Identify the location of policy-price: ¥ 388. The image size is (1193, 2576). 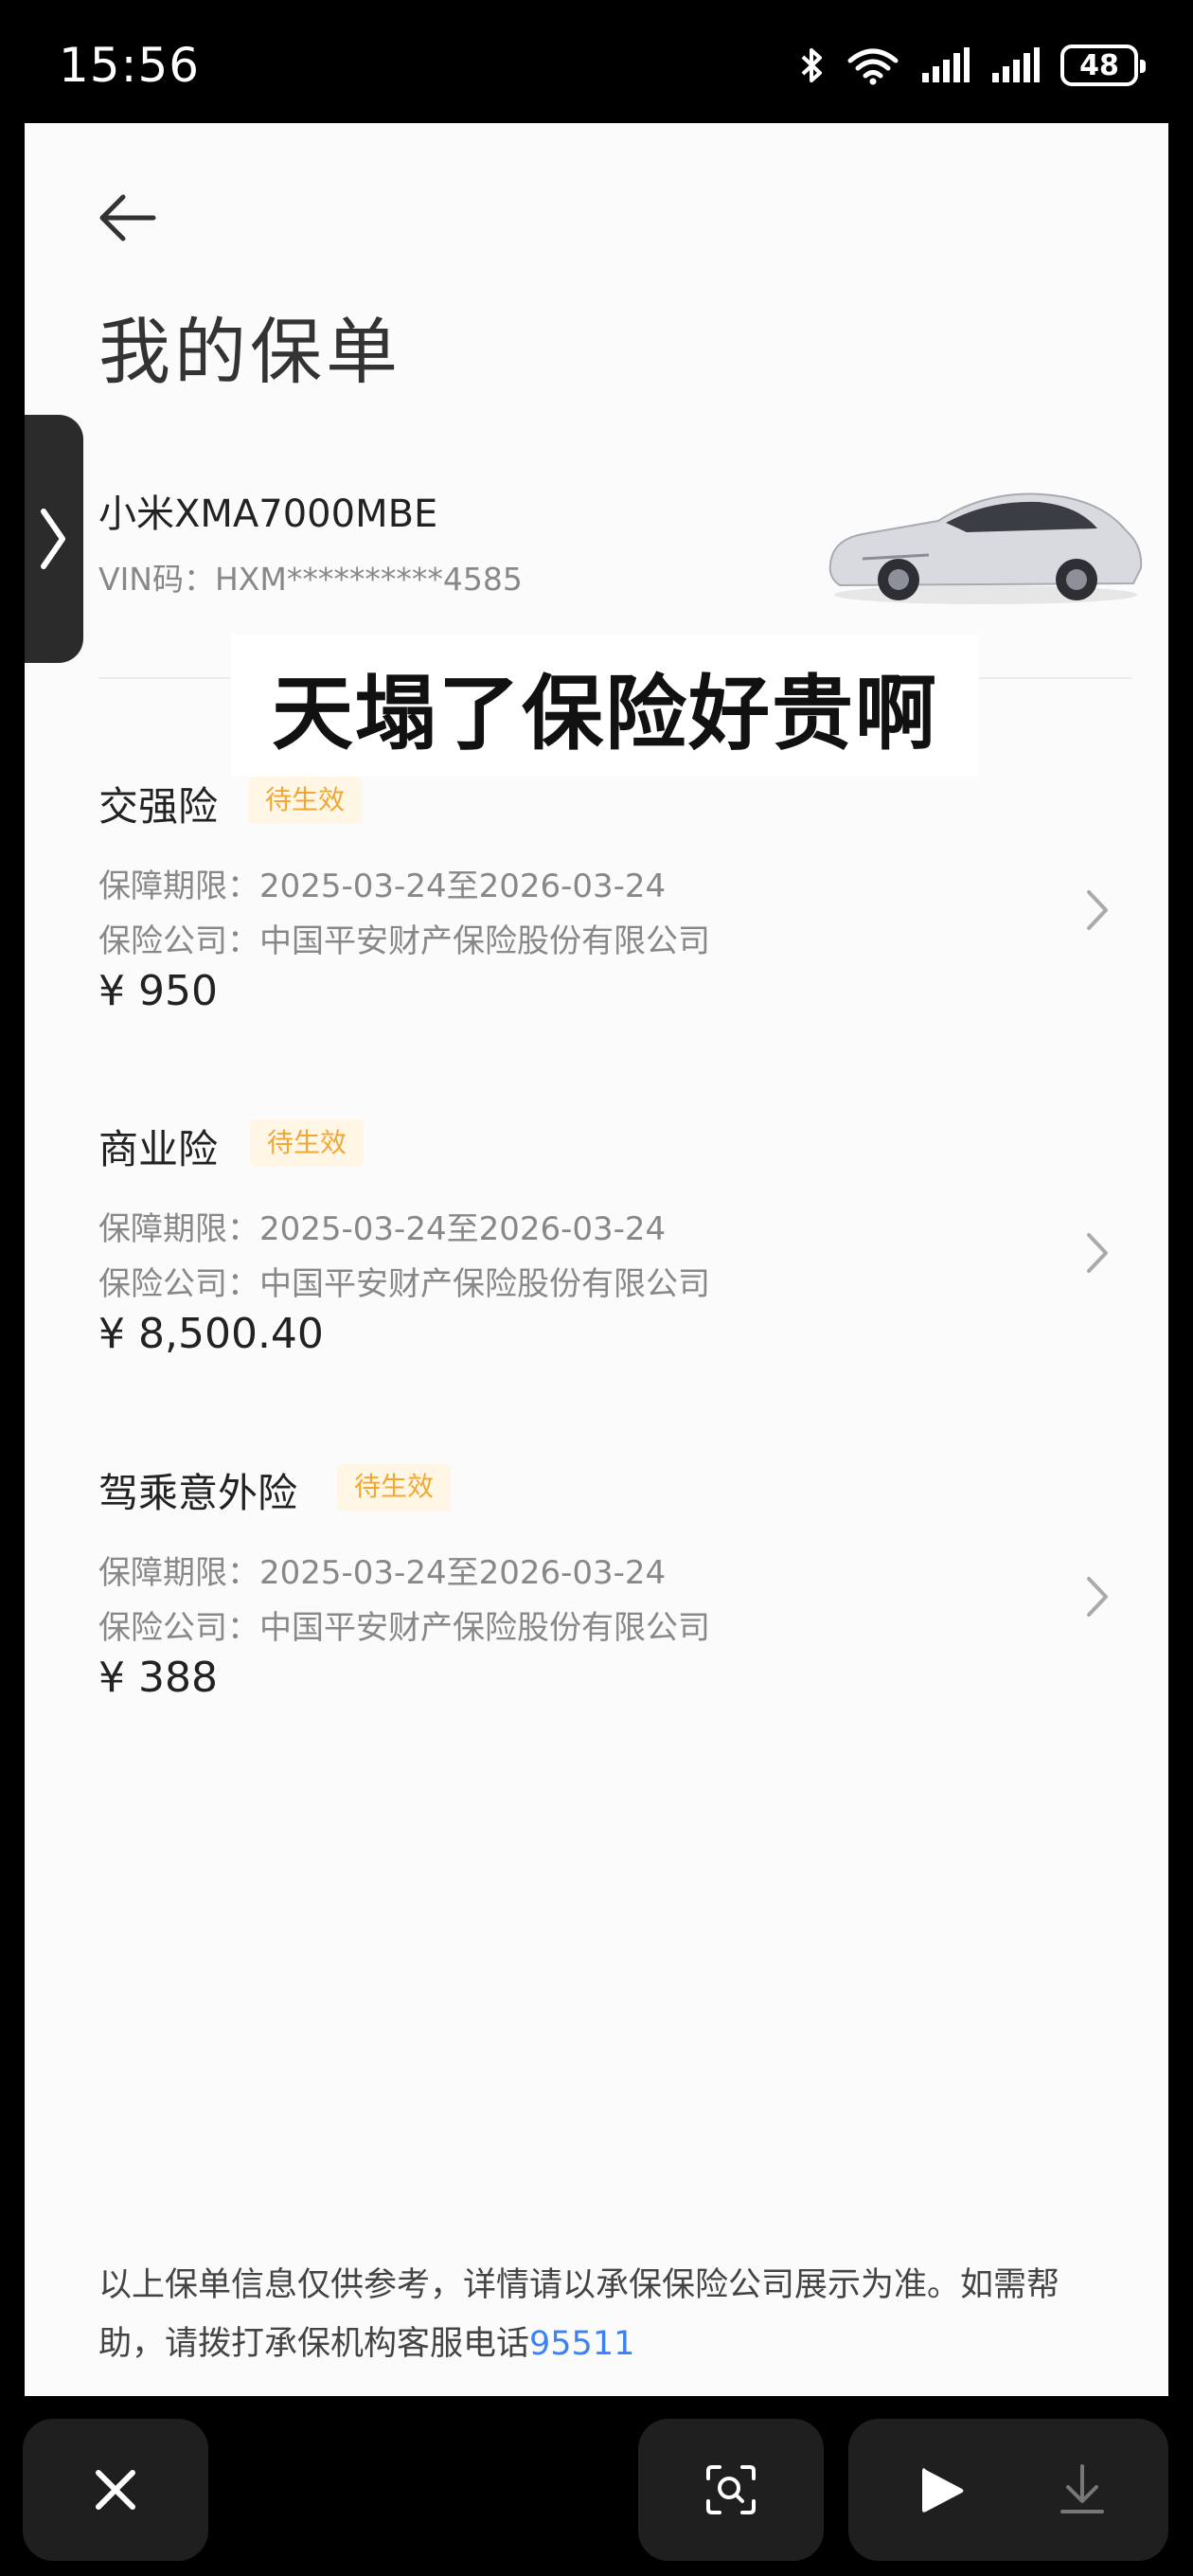
(158, 1678).